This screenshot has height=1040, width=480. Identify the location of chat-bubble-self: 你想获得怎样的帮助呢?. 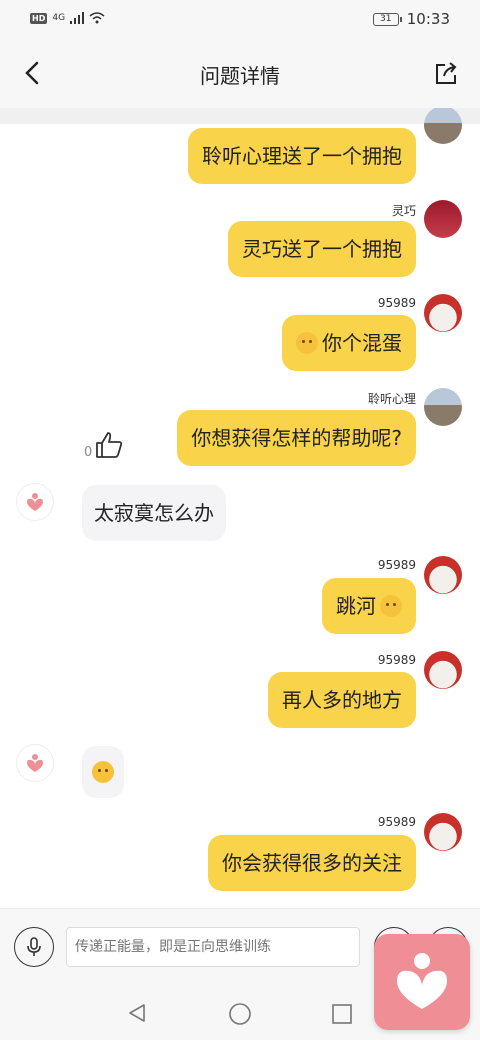
(296, 438).